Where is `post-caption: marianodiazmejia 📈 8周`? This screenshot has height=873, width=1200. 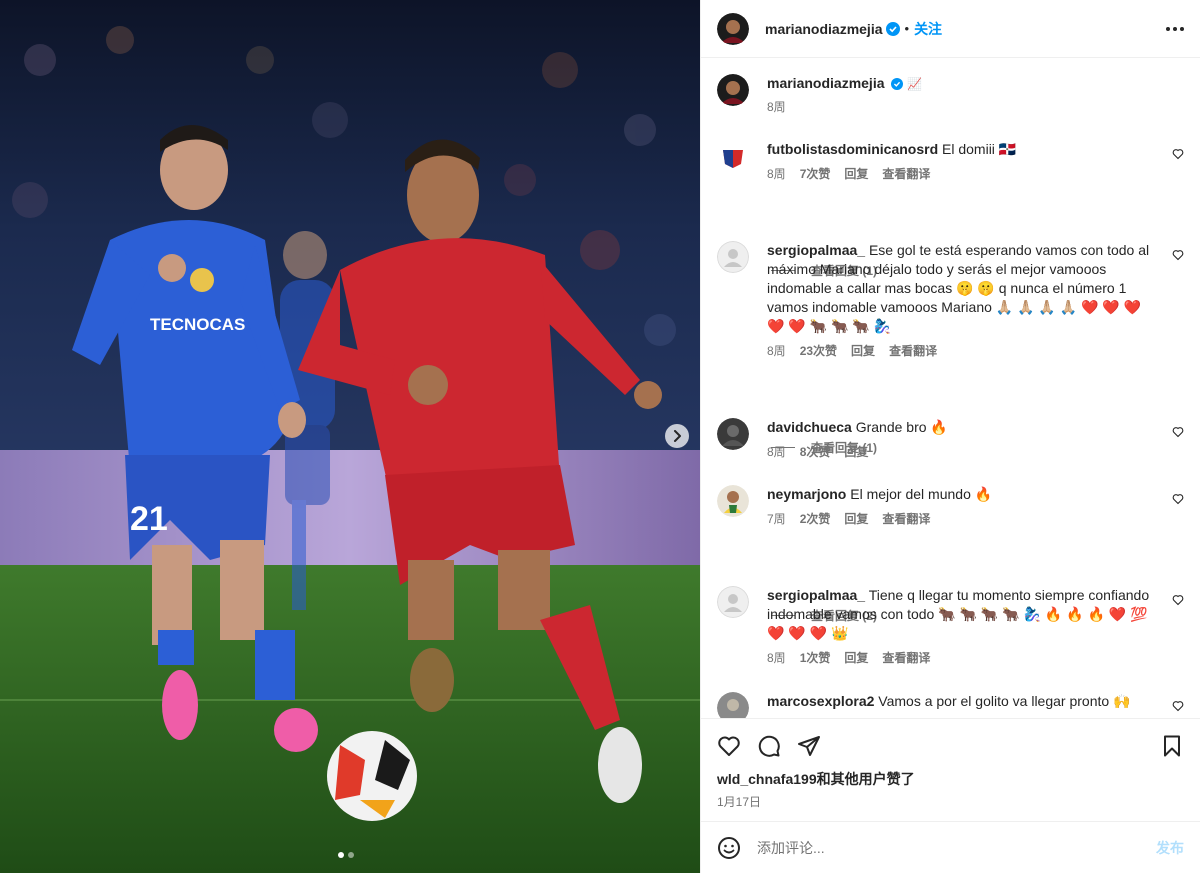 post-caption: marianodiazmejia 📈 8周 is located at coordinates (950, 95).